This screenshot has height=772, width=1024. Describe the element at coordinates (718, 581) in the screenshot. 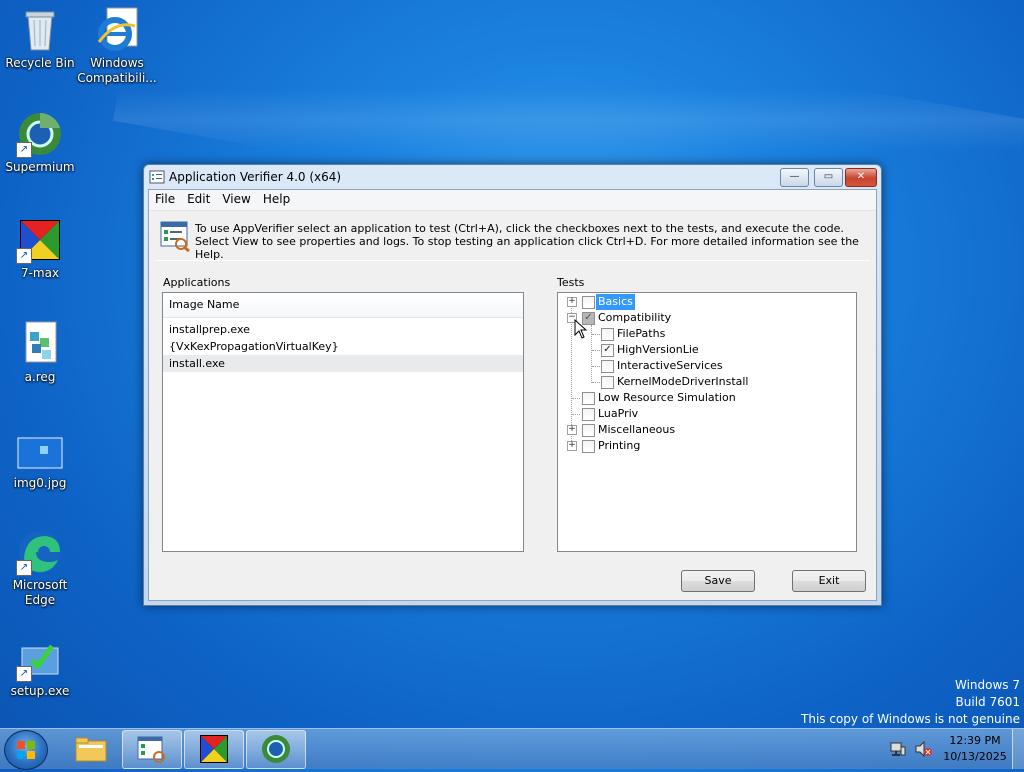

I see `save-button: Save` at that location.